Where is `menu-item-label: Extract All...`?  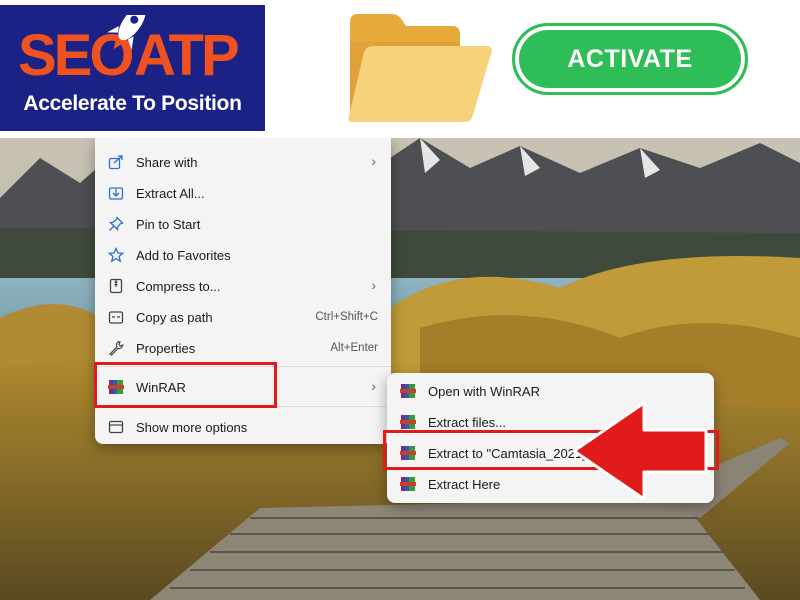 menu-item-label: Extract All... is located at coordinates (170, 193).